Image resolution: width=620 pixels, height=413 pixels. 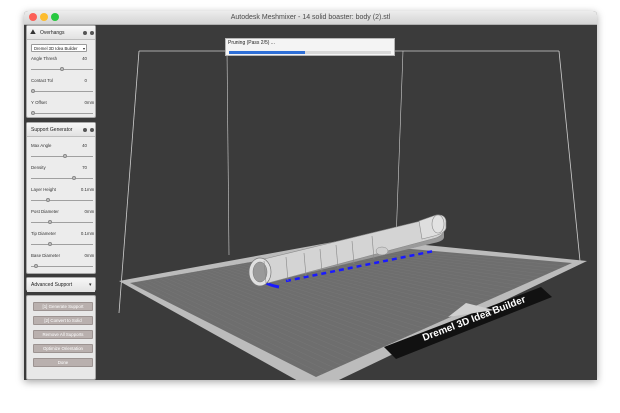 I want to click on model-cap-end, so click(x=438, y=224).